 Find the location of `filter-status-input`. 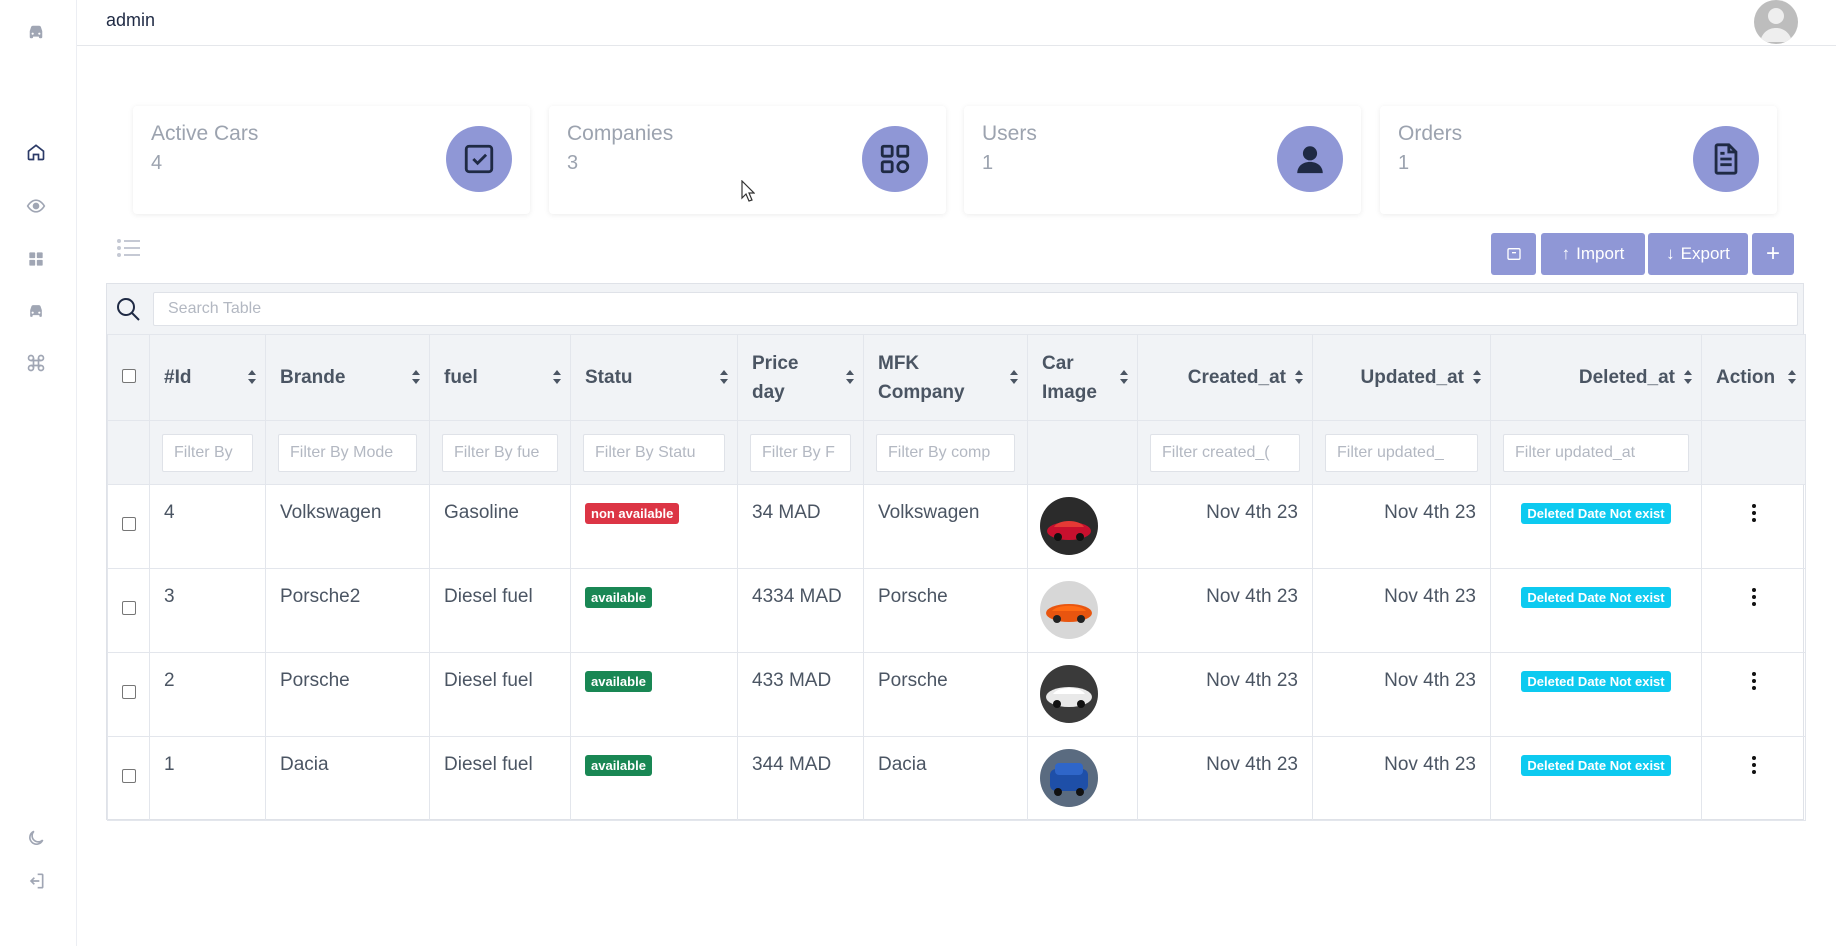

filter-status-input is located at coordinates (654, 452).